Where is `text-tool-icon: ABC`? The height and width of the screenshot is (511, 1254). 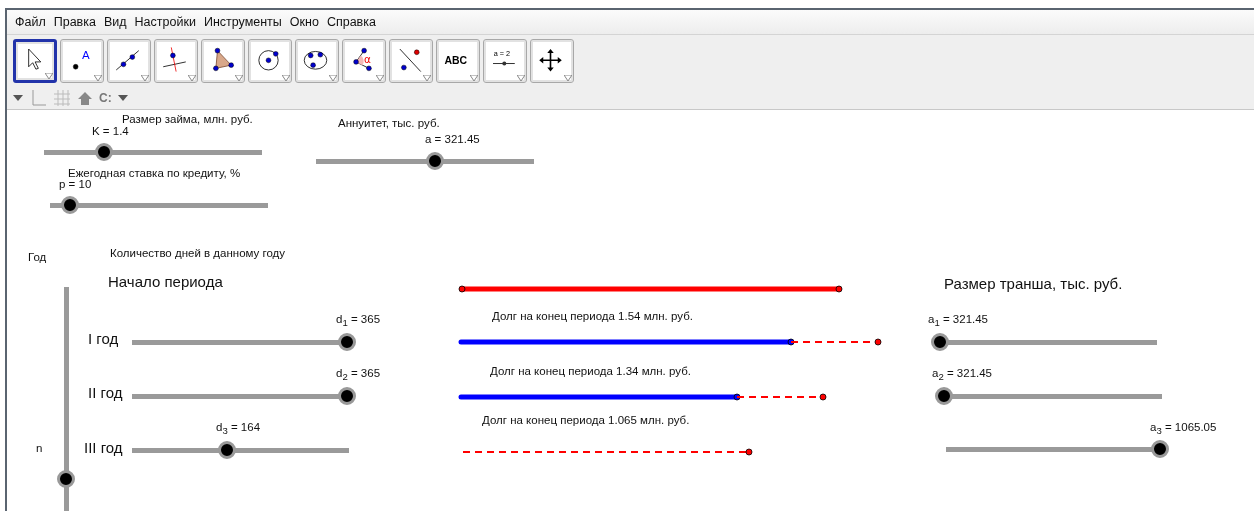 text-tool-icon: ABC is located at coordinates (456, 59).